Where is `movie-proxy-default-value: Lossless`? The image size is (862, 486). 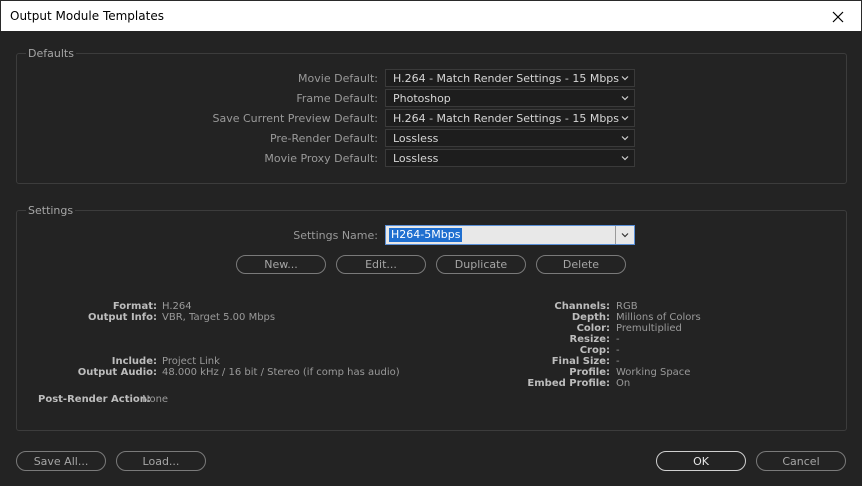 movie-proxy-default-value: Lossless is located at coordinates (416, 158).